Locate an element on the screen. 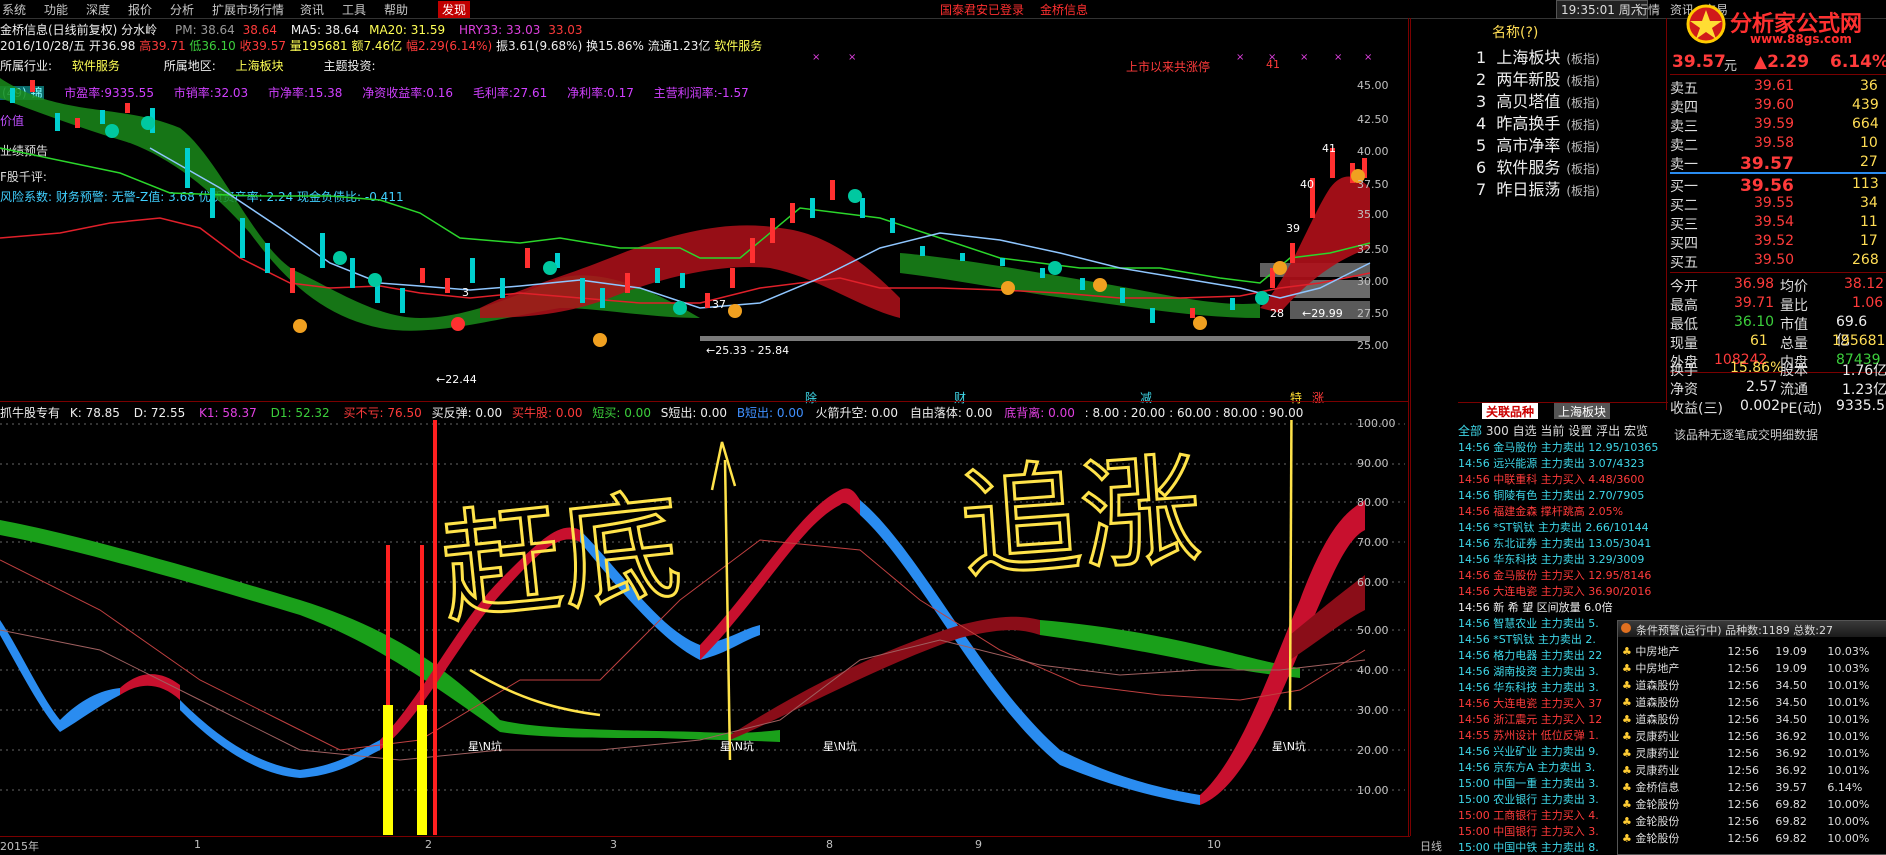 This screenshot has height=855, width=1886. tick-row: 14:56 福建金森 撑杆跳高 2.05% is located at coordinates (1540, 511).